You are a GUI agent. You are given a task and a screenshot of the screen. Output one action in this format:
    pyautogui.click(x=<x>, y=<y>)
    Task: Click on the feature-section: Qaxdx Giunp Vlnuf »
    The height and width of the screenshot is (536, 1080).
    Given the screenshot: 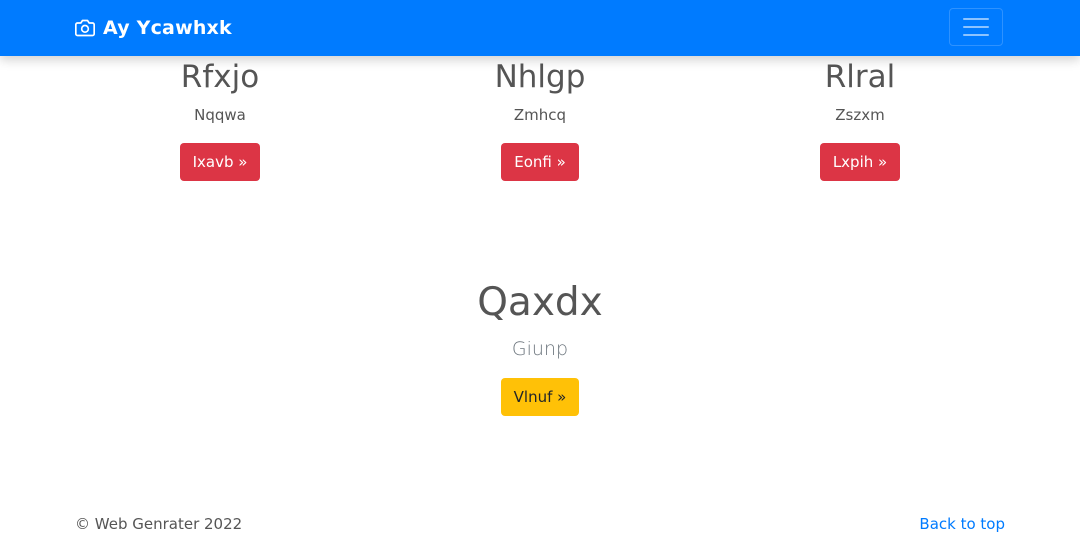 What is the action you would take?
    pyautogui.click(x=540, y=348)
    